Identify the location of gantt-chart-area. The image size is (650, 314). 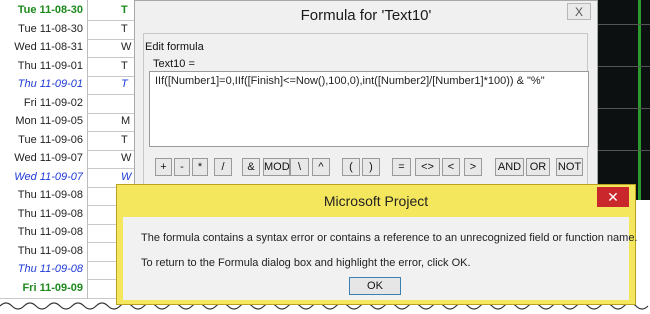
(624, 100).